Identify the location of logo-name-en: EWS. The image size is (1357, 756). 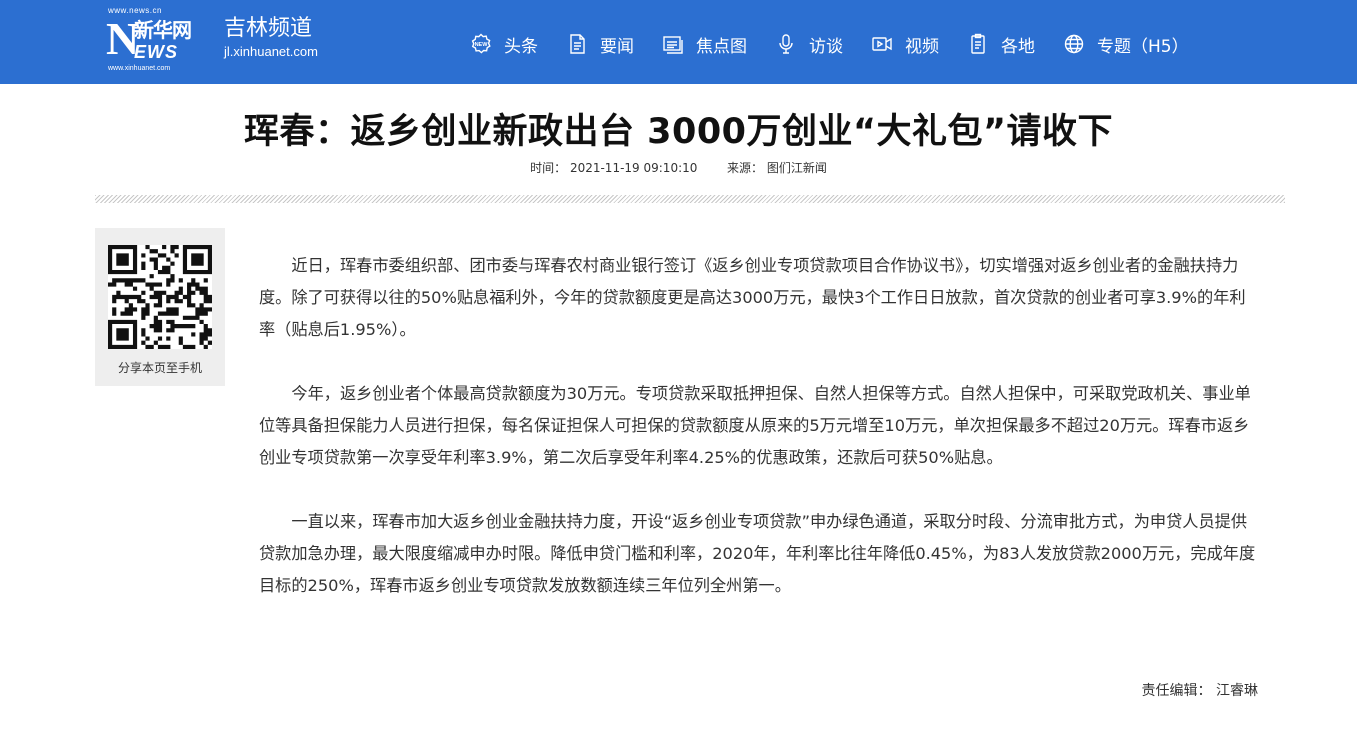
(156, 52).